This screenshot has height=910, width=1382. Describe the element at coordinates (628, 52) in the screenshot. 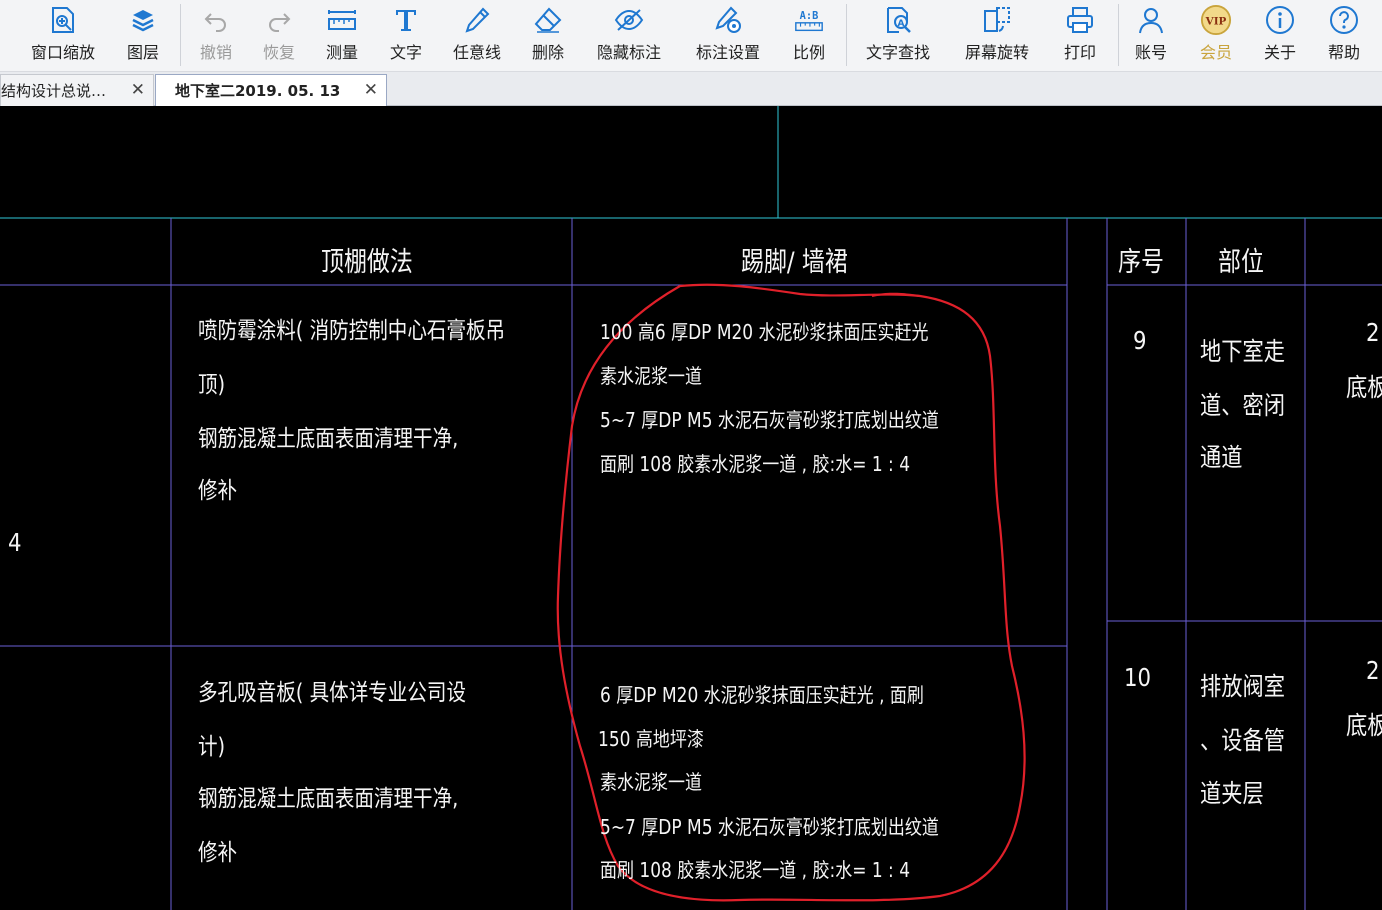

I see `hide-annotations-label: 隐藏标注` at that location.